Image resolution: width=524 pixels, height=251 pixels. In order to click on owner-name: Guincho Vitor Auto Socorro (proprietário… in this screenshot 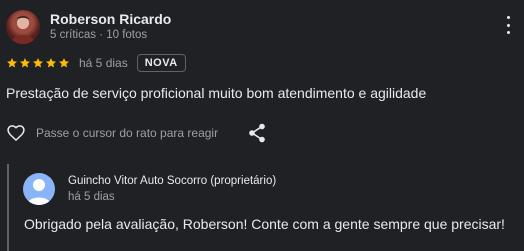, I will do `click(172, 181)`.